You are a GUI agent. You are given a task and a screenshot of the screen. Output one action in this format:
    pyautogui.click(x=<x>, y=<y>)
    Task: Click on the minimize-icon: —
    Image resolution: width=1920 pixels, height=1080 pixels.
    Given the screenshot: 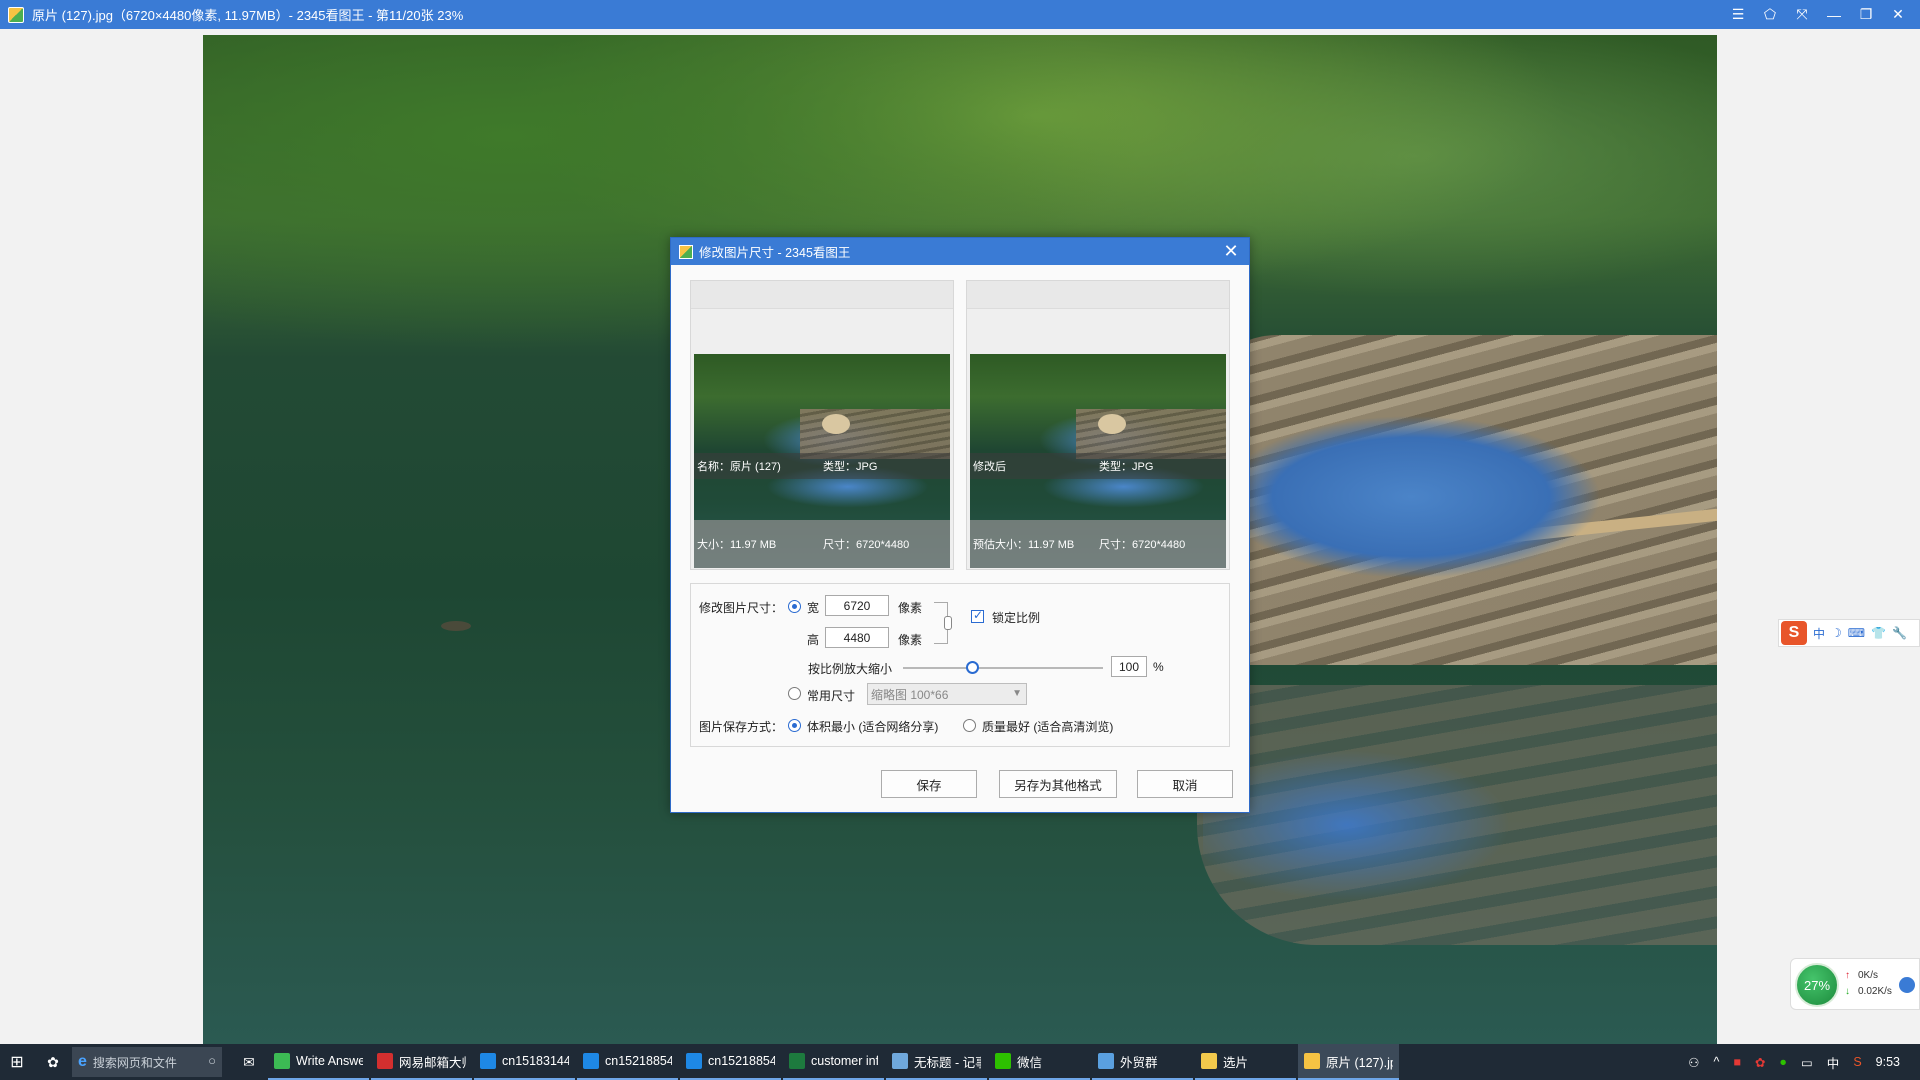 What is the action you would take?
    pyautogui.click(x=1834, y=14)
    